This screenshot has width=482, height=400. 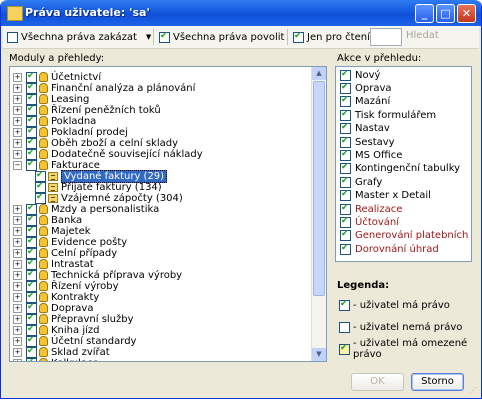 I want to click on close-button: ✕, so click(x=466, y=13).